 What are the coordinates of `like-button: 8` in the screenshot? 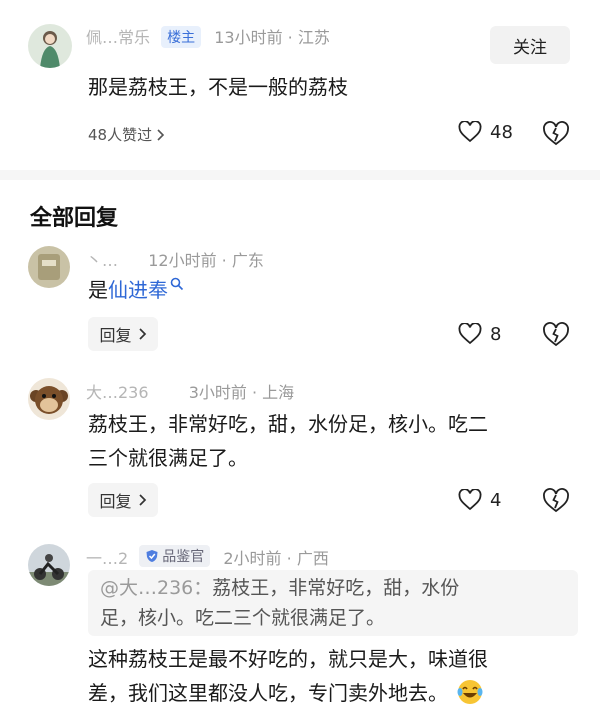 It's located at (479, 334).